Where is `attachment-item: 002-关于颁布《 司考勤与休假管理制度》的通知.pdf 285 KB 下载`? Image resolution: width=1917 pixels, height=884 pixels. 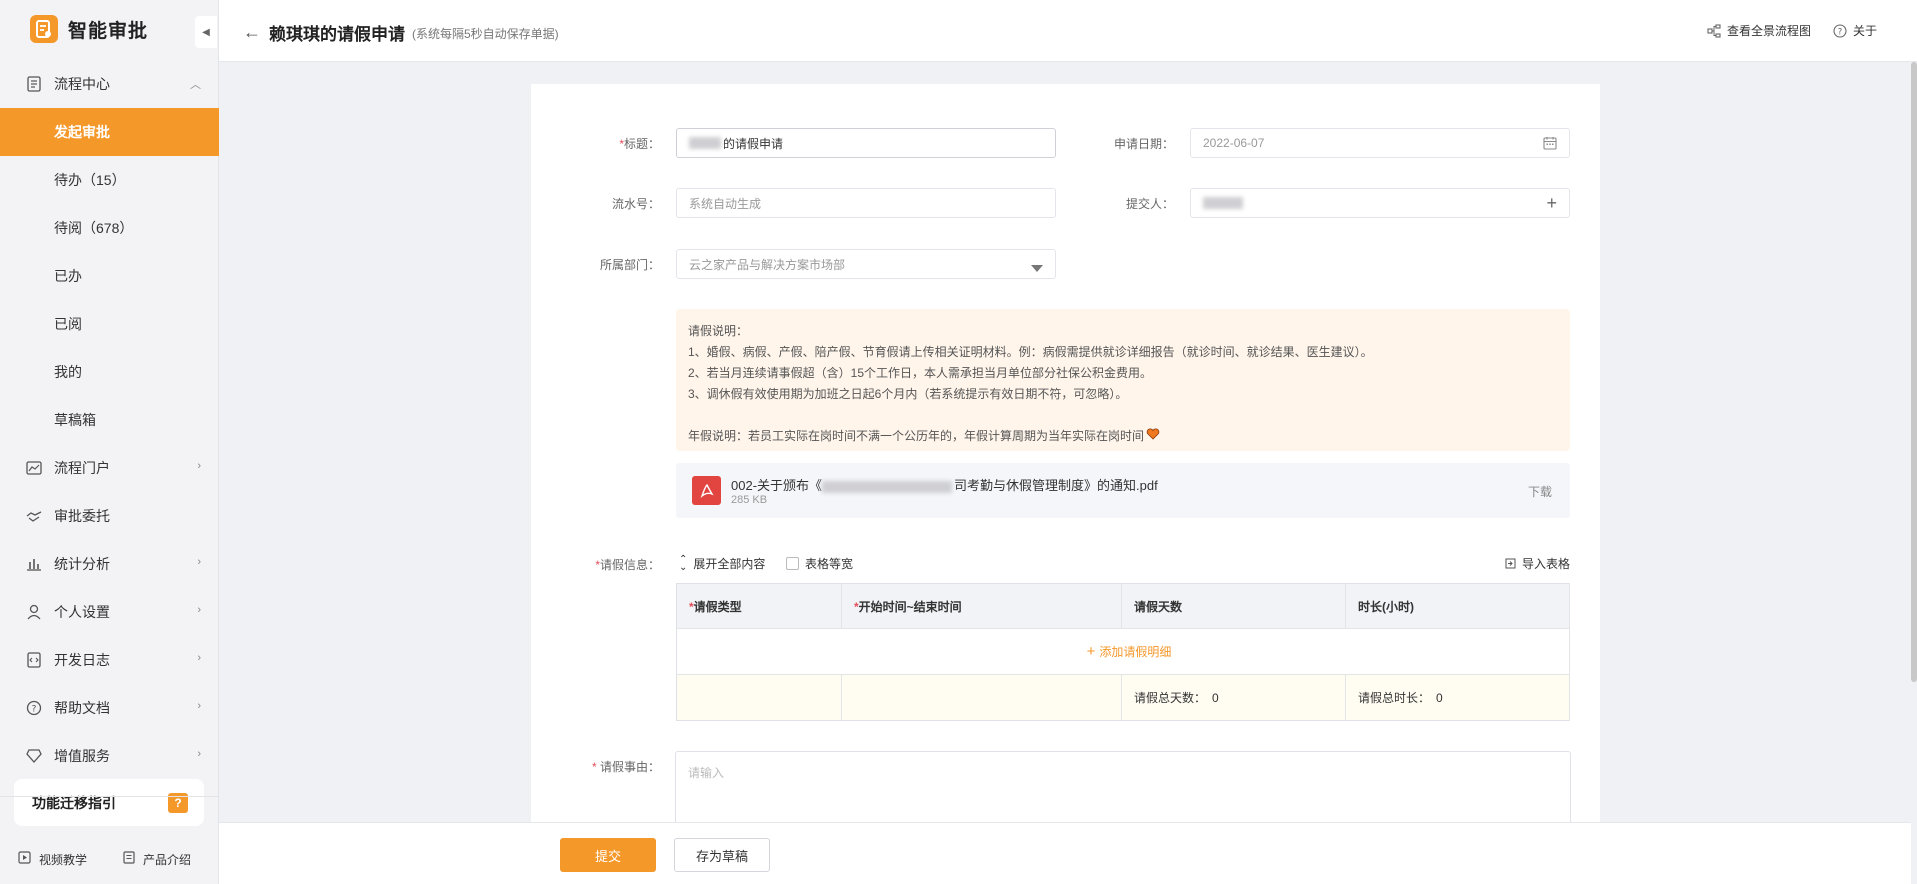 attachment-item: 002-关于颁布《 司考勤与休假管理制度》的通知.pdf 285 KB 下载 is located at coordinates (1123, 490).